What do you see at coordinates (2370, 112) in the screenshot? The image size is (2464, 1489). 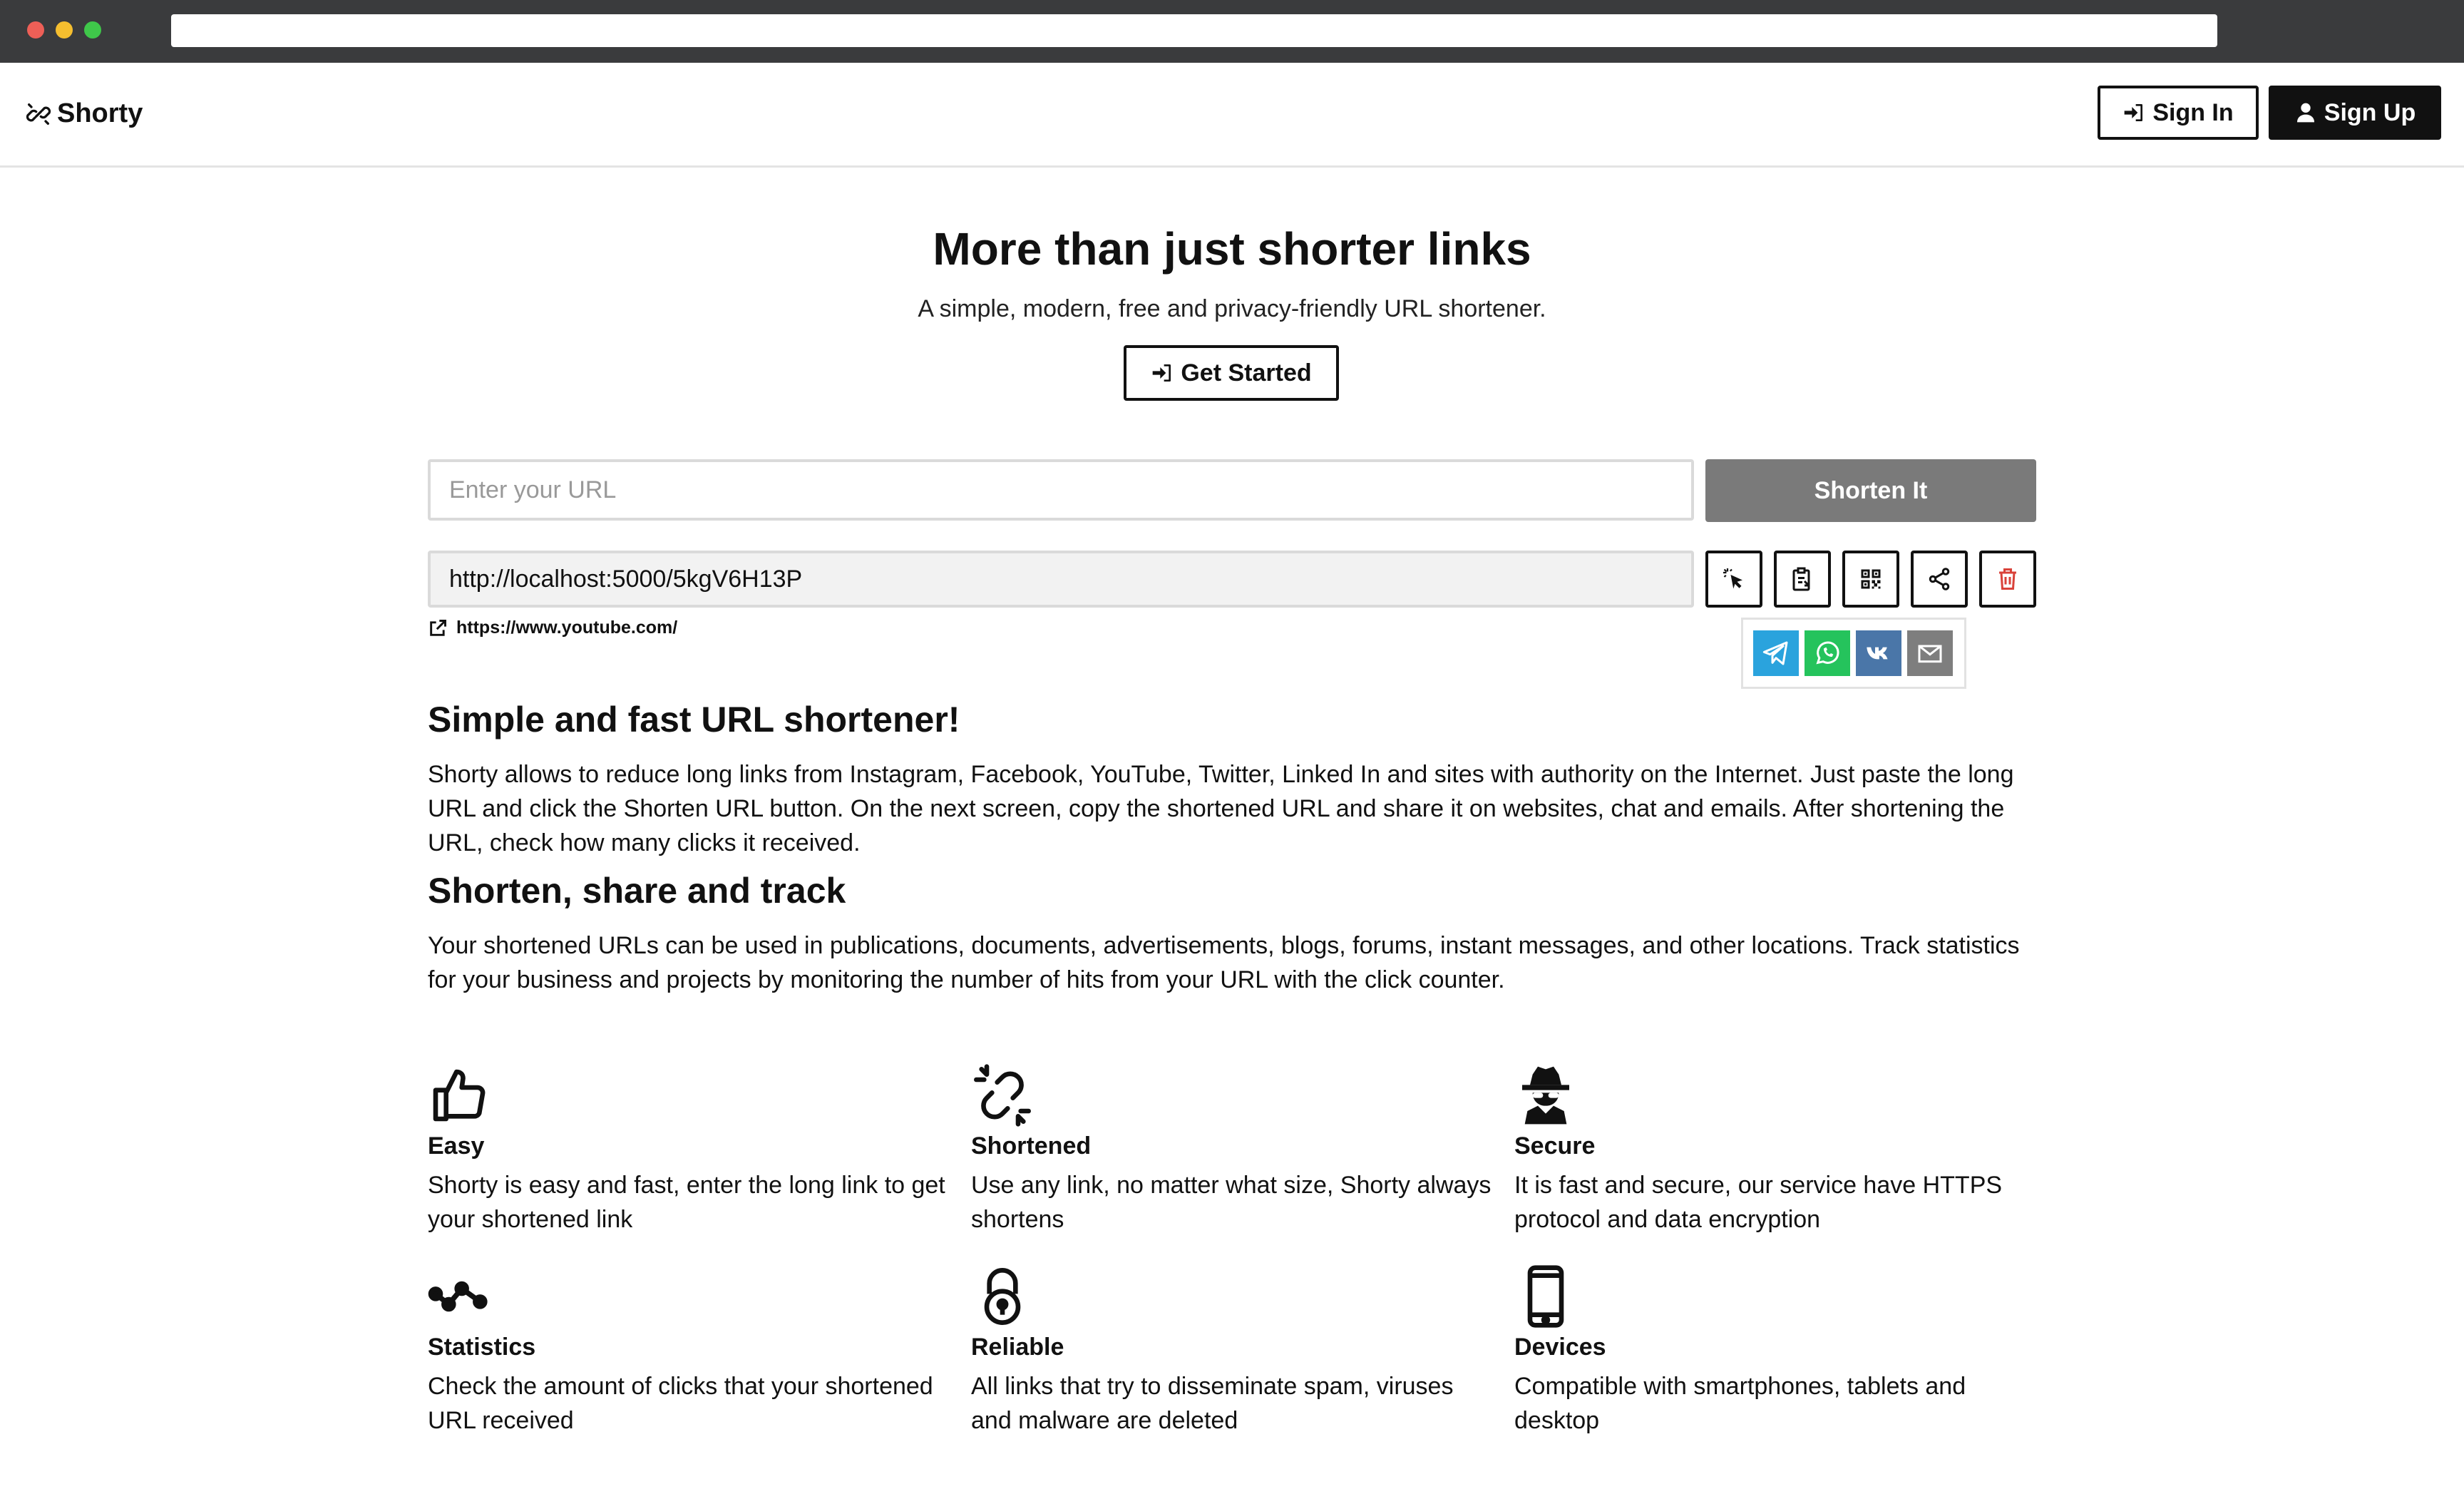 I see `sign-up-label: Sign Up` at bounding box center [2370, 112].